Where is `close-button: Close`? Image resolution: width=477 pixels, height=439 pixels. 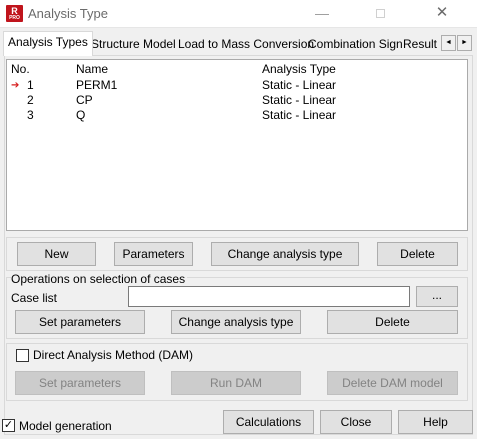 close-button: Close is located at coordinates (356, 422).